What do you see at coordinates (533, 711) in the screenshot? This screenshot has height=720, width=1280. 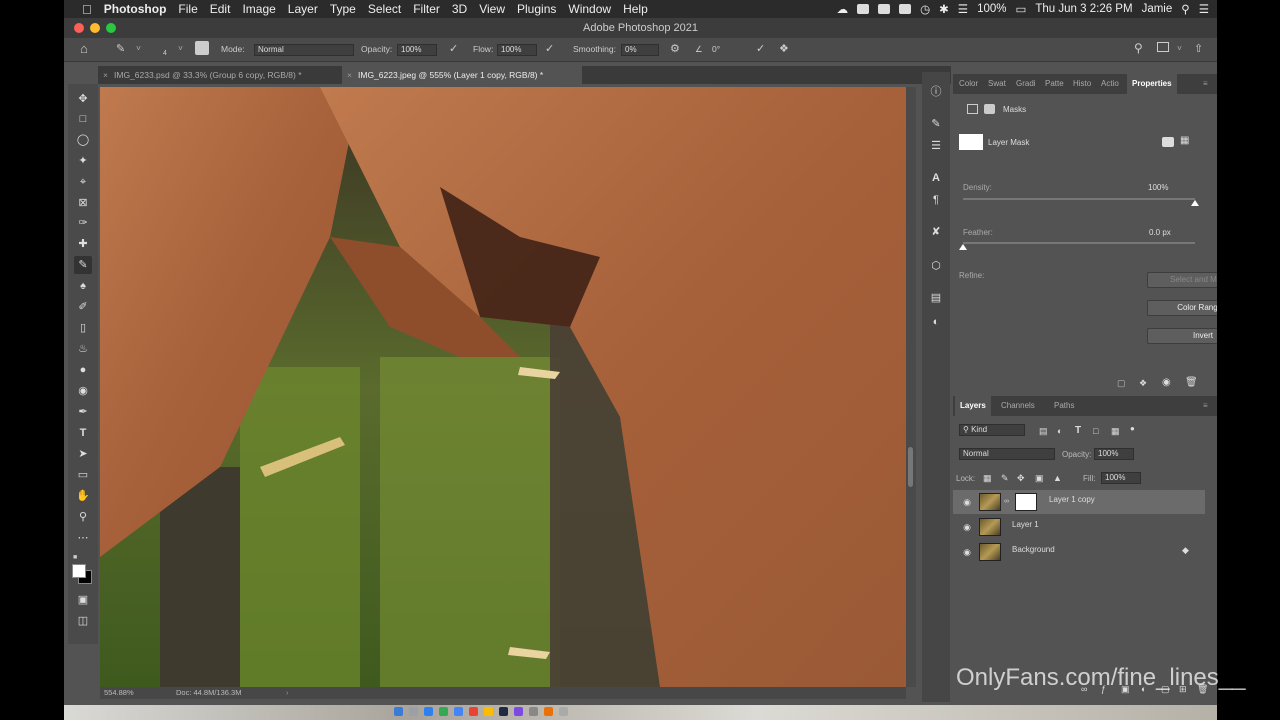 I see `settings-icon` at bounding box center [533, 711].